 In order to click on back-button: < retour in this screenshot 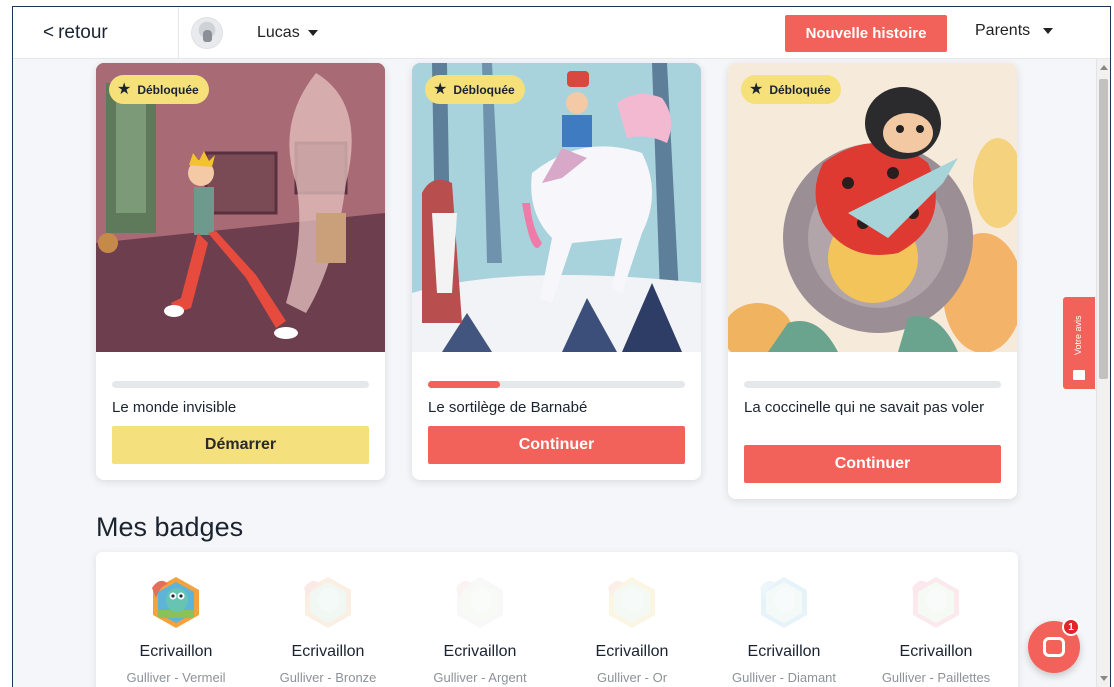, I will do `click(96, 33)`.